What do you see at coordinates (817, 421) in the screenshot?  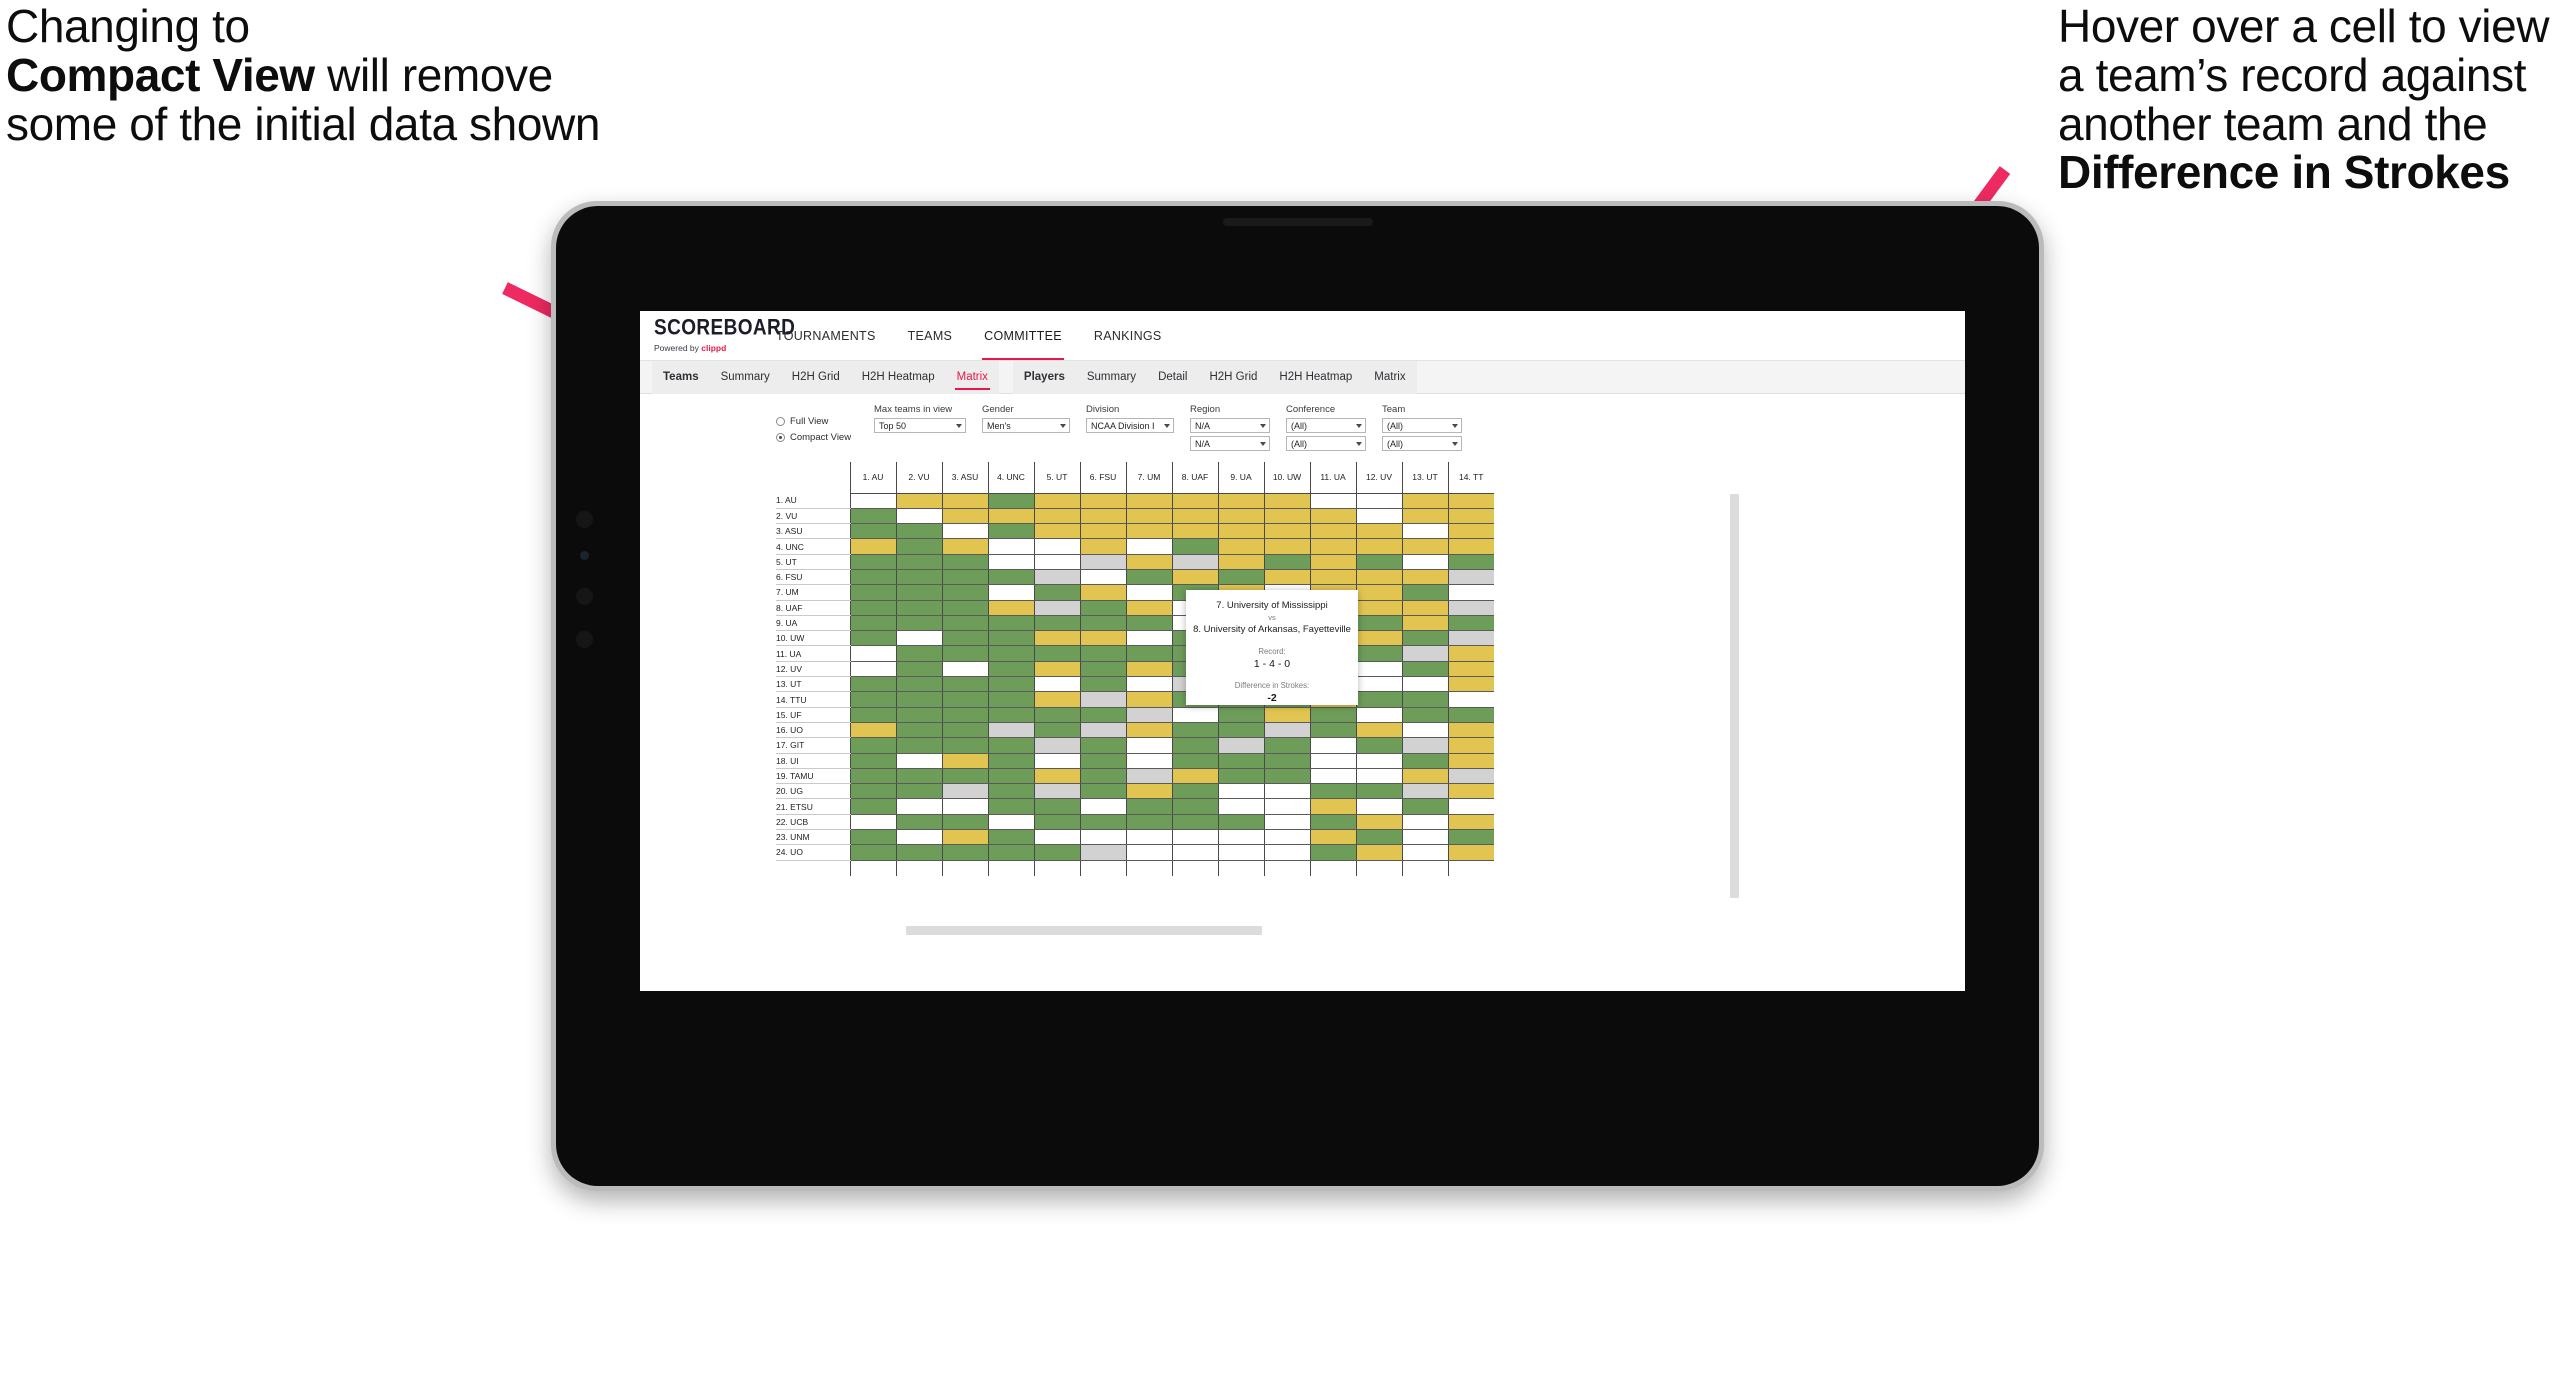 I see `radio-full-view: Full View` at bounding box center [817, 421].